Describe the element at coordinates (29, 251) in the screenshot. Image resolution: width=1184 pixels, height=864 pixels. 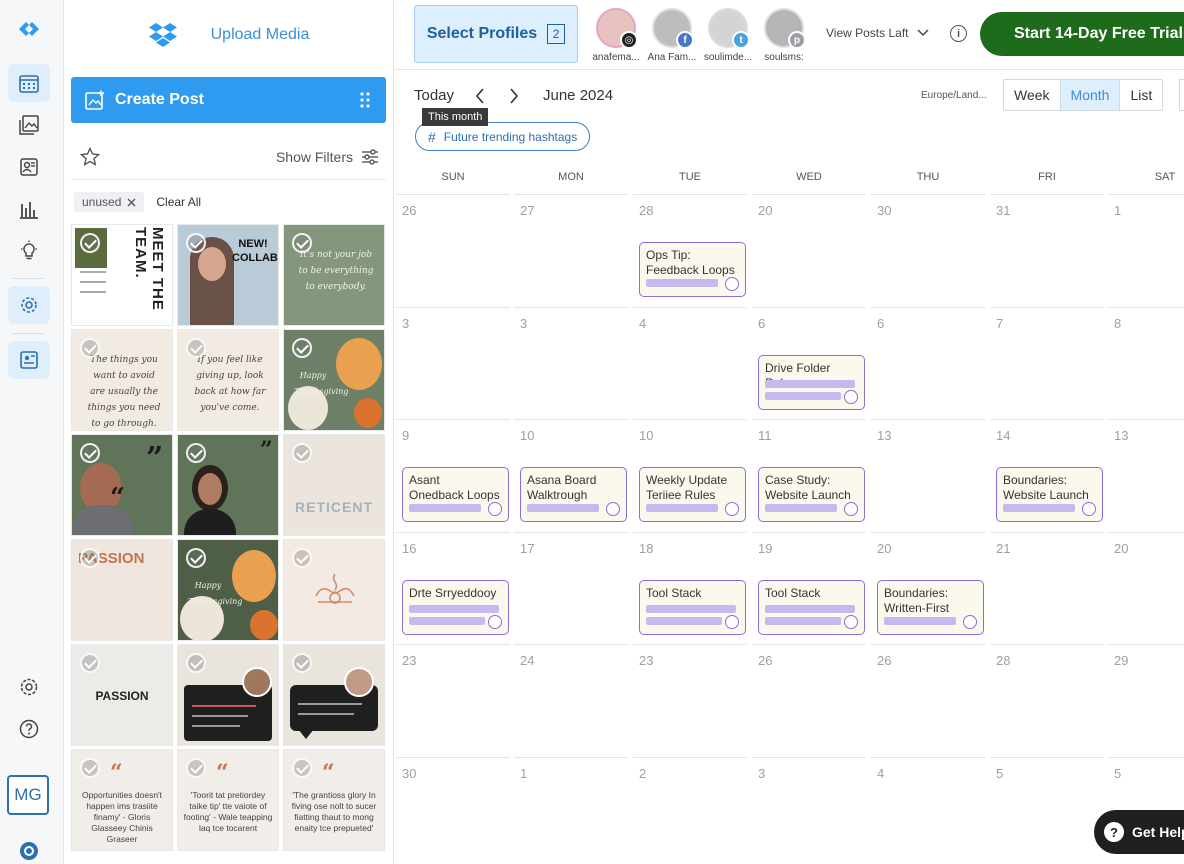
I see `ideas-icon` at that location.